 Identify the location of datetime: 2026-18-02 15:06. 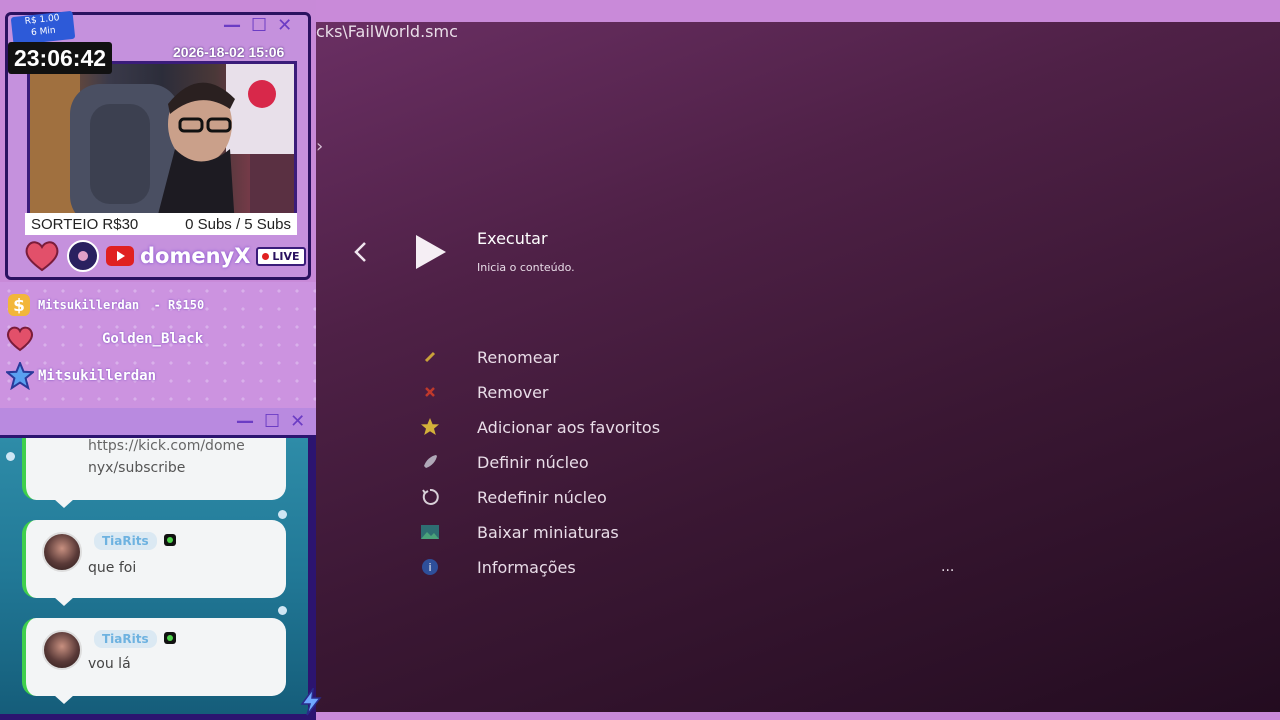
(229, 52).